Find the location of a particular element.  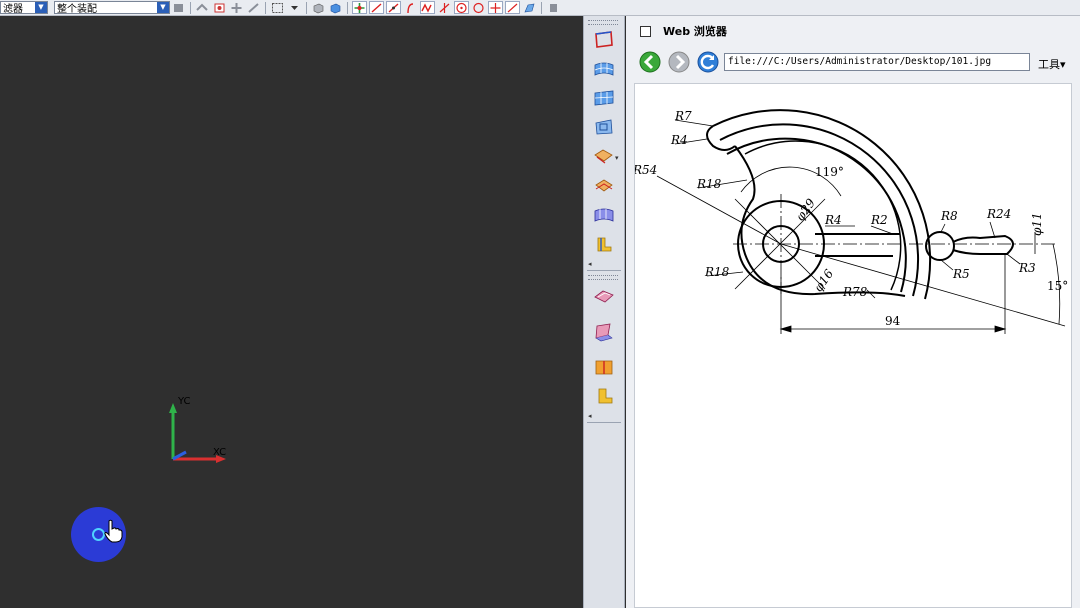

arc-center-icon is located at coordinates (461, 7).